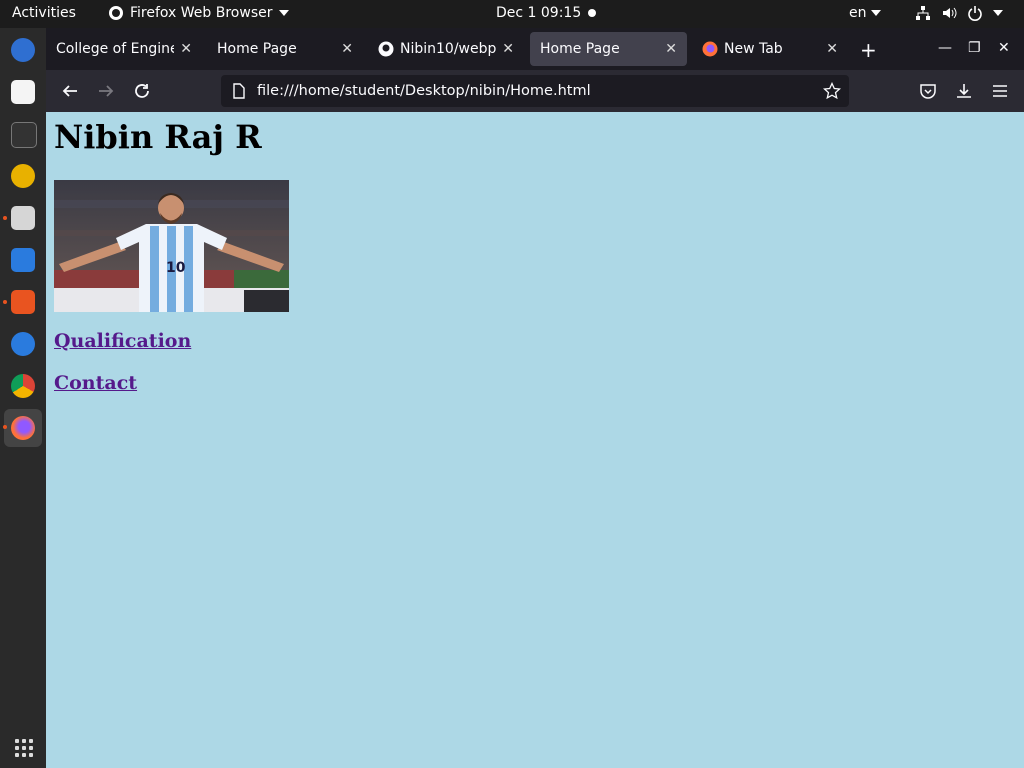 Image resolution: width=1024 pixels, height=768 pixels. Describe the element at coordinates (24, 135) in the screenshot. I see `terminal-icon` at that location.